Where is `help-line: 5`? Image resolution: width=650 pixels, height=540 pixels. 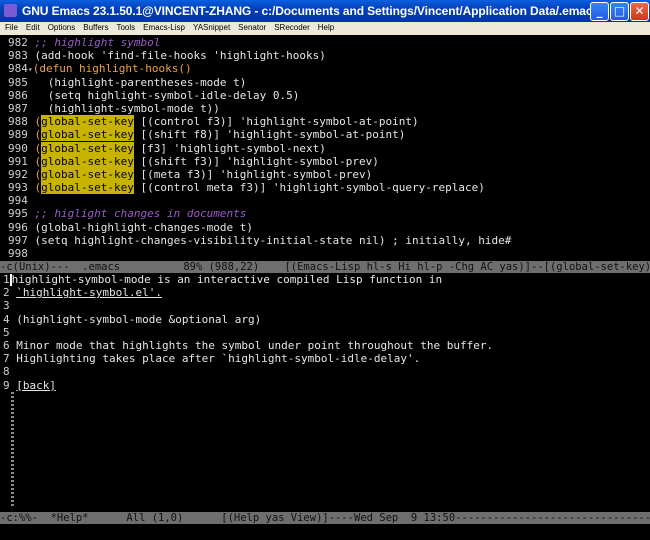
help-line: 5 is located at coordinates (326, 332).